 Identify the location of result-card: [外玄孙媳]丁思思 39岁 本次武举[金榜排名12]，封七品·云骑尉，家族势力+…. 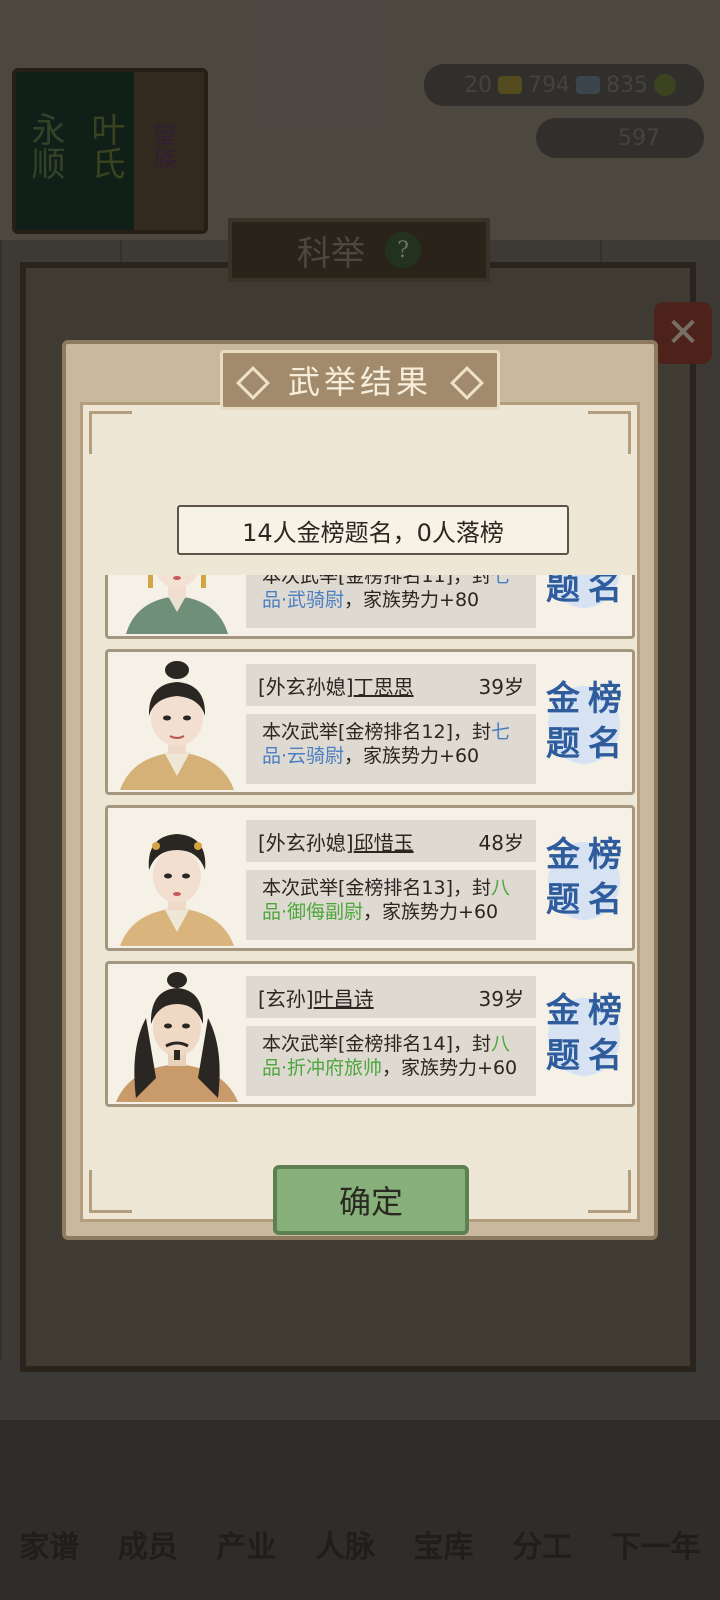
(370, 722).